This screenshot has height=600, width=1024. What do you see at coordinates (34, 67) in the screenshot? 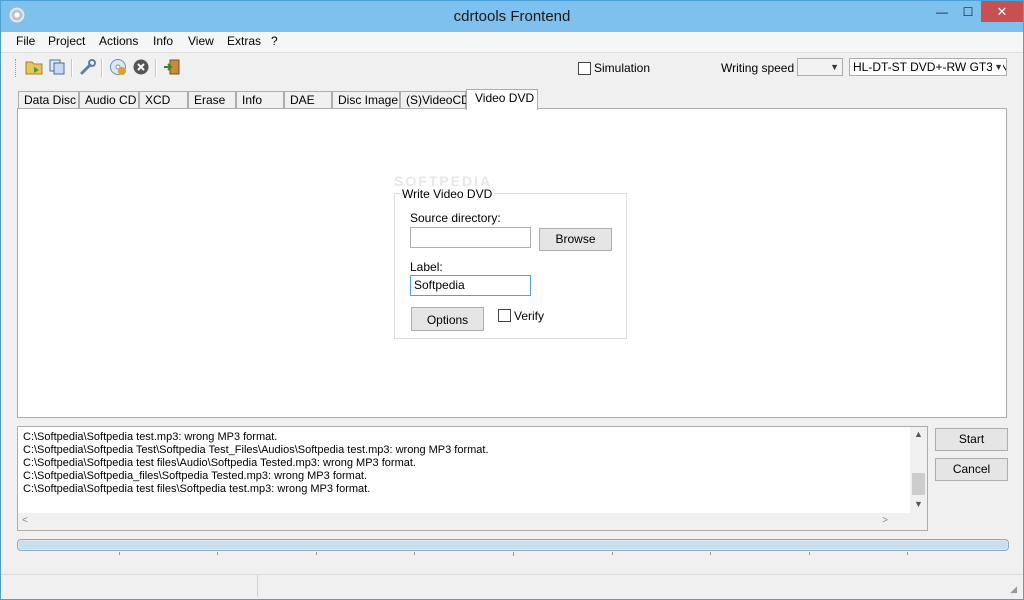
I see `open-project-icon` at bounding box center [34, 67].